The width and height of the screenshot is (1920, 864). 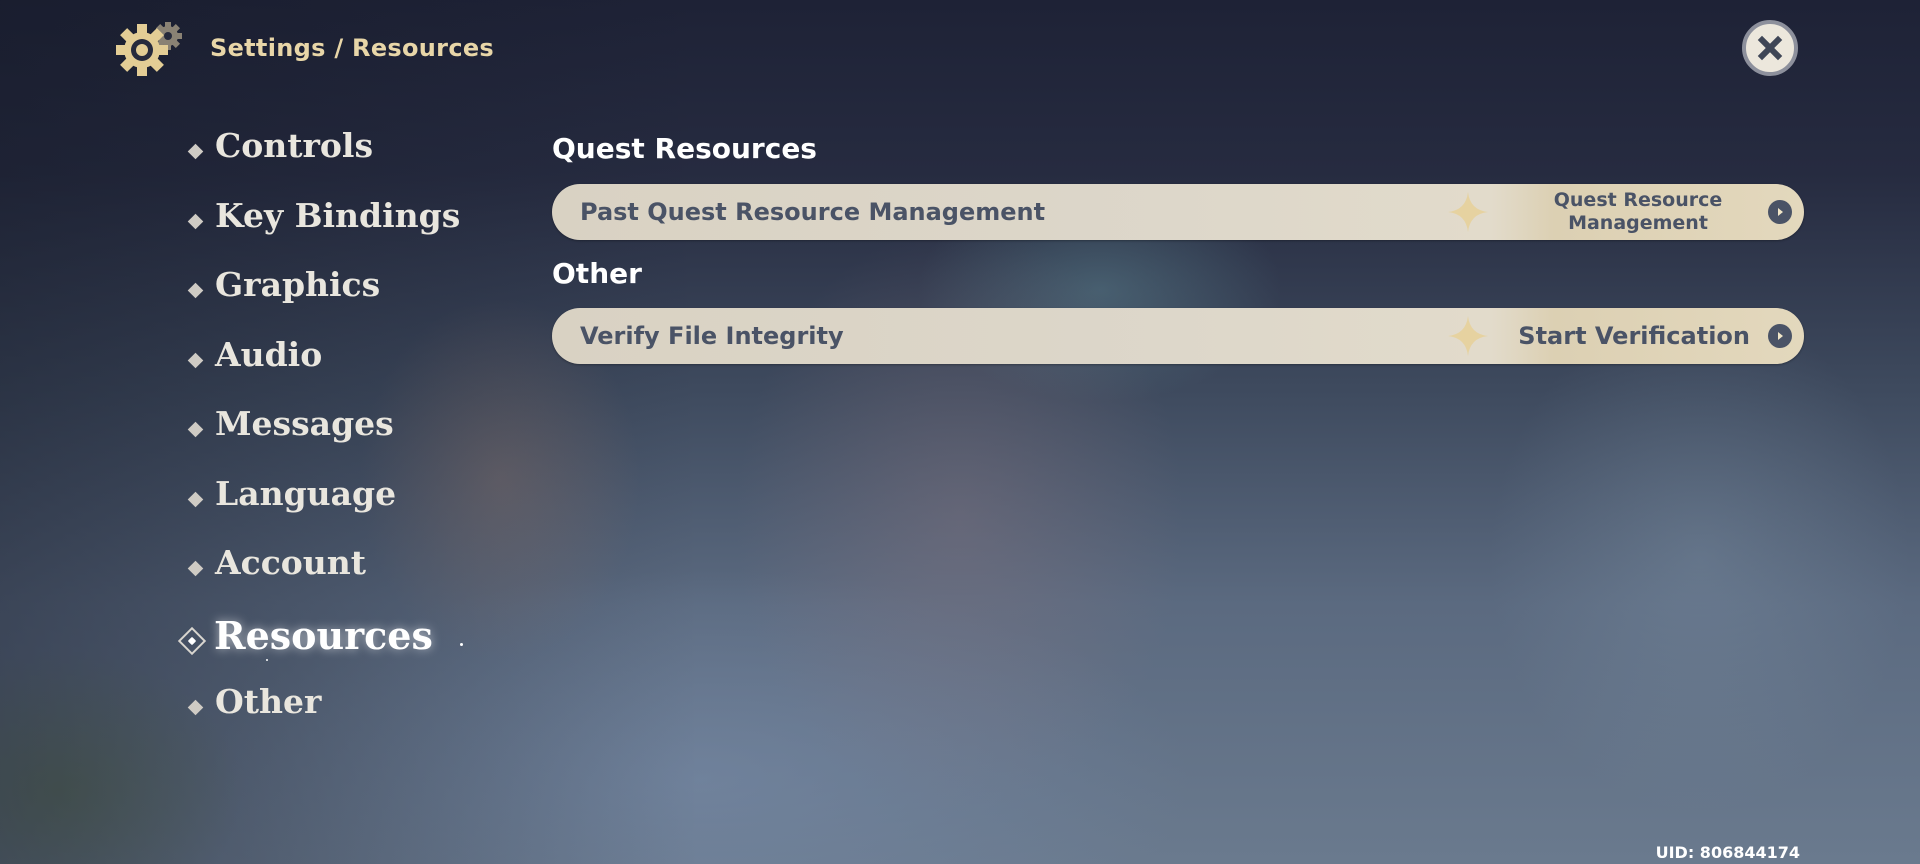 What do you see at coordinates (323, 635) in the screenshot?
I see `sidebar-item-label: Resources` at bounding box center [323, 635].